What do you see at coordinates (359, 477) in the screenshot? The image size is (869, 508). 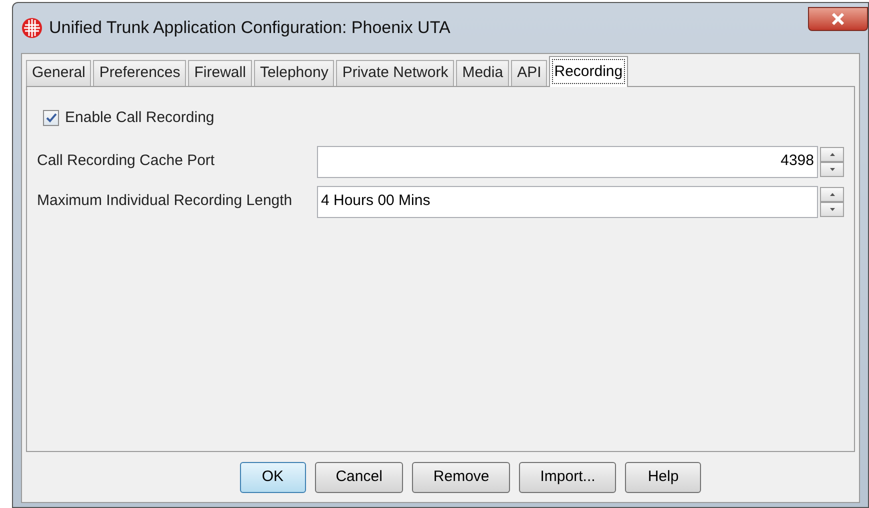 I see `dialog-button: Cancel` at bounding box center [359, 477].